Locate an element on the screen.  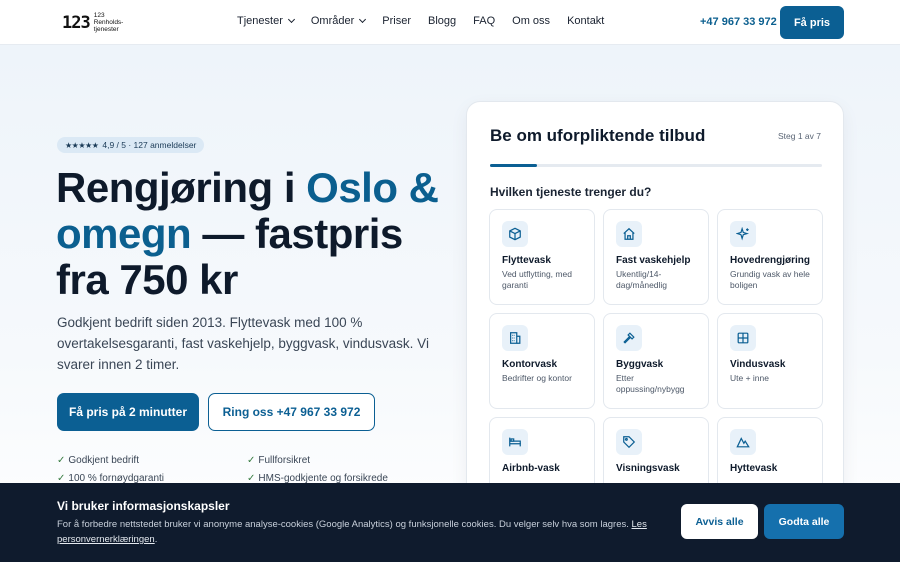
mountain-icon is located at coordinates (743, 442).